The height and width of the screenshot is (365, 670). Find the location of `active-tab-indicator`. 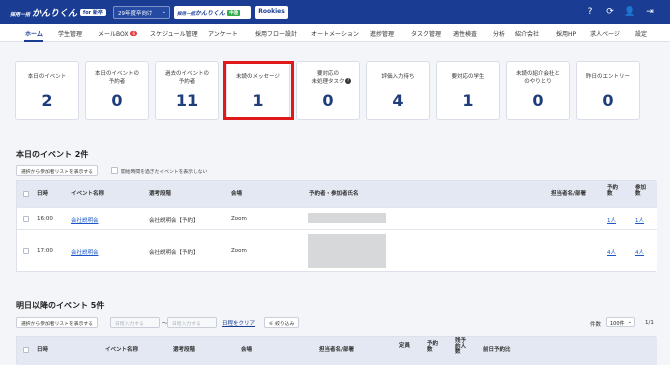

active-tab-indicator is located at coordinates (33, 41).